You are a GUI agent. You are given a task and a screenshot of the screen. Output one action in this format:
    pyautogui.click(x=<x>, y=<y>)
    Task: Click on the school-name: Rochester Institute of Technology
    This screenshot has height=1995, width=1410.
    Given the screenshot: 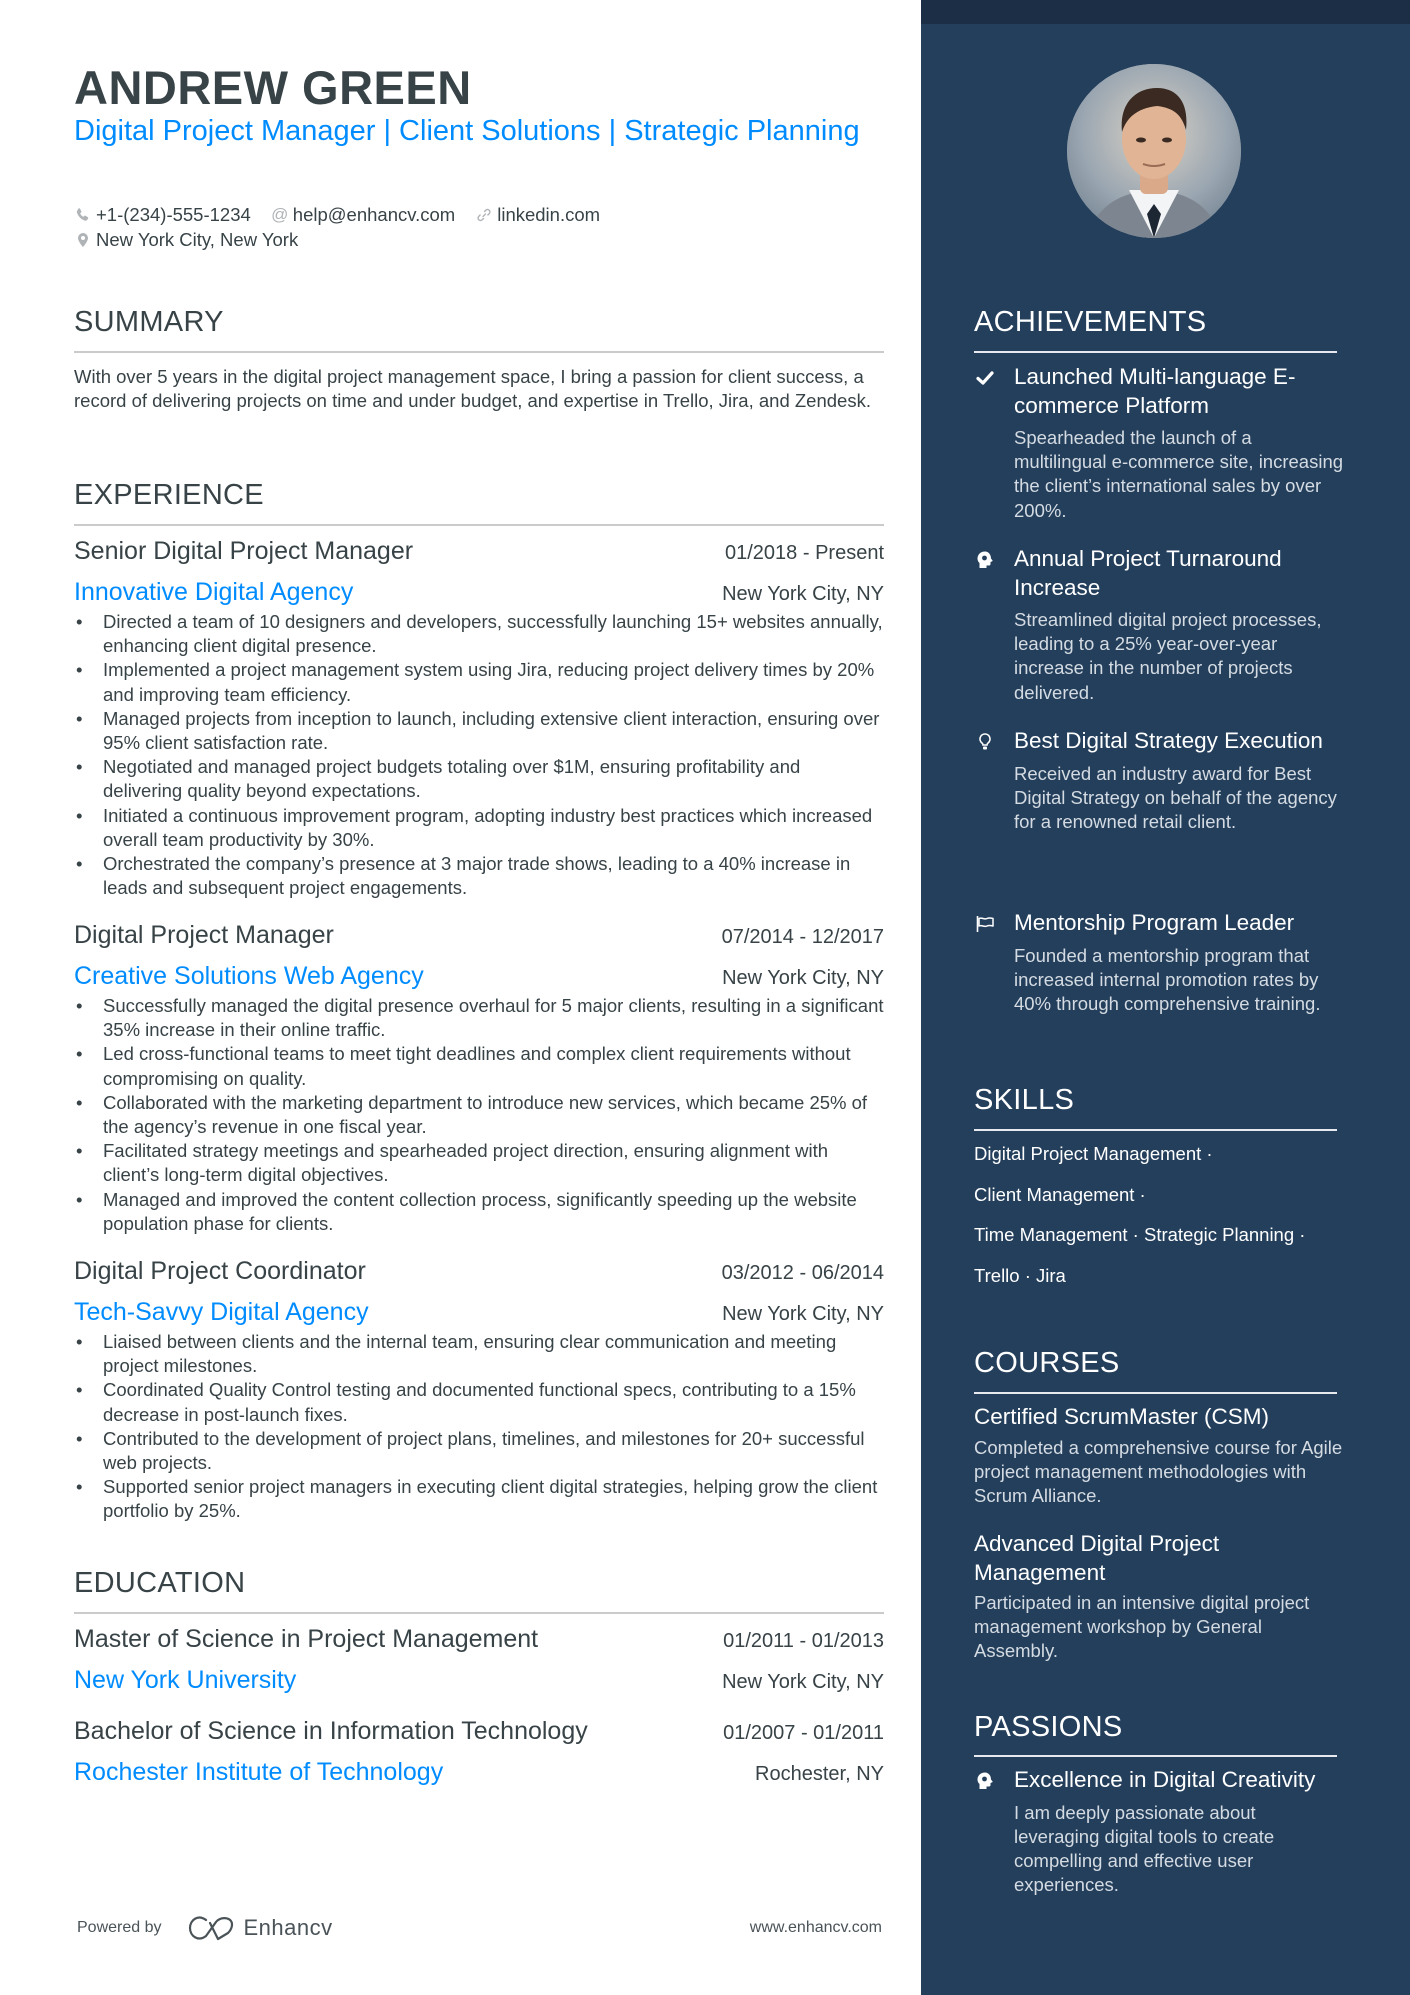 What is the action you would take?
    pyautogui.click(x=259, y=1772)
    